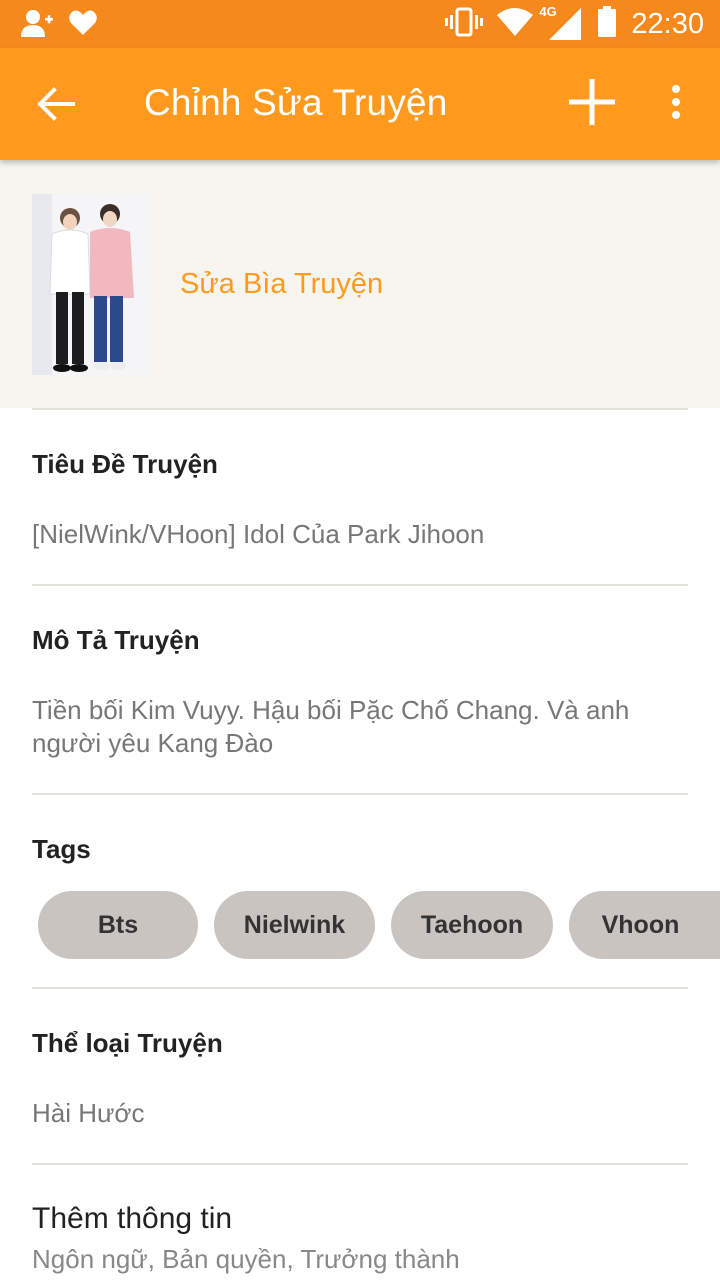  I want to click on back-arrow-icon, so click(56, 106).